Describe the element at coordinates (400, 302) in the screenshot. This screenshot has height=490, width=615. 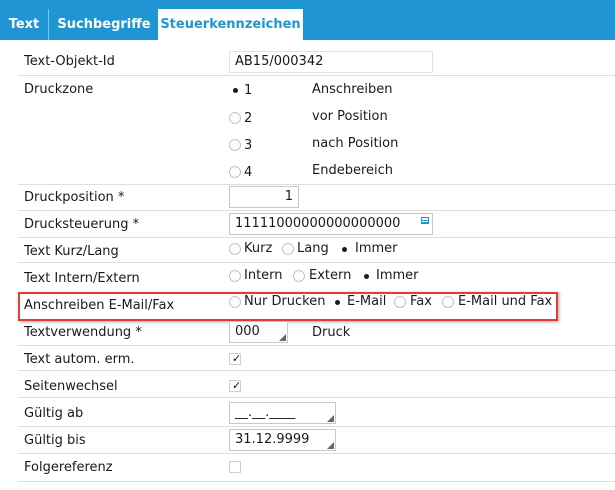
I see `fax-radio` at that location.